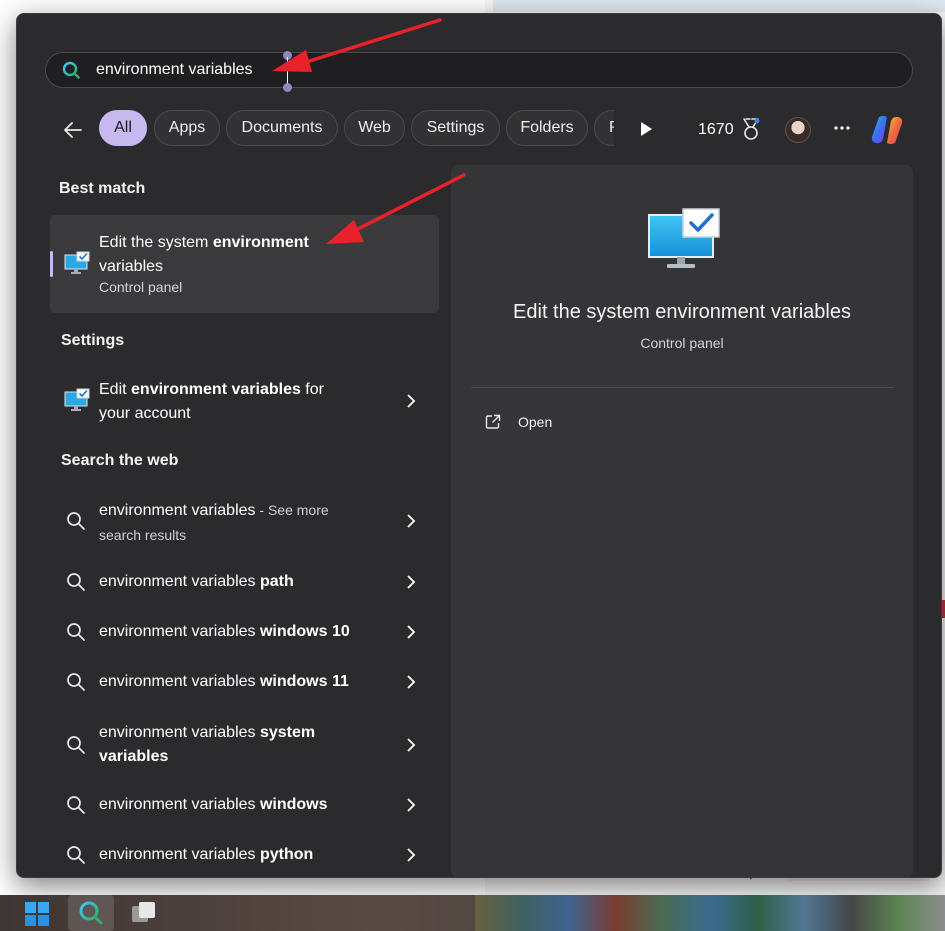  I want to click on preview-title: Edit the system environment variables, so click(682, 312).